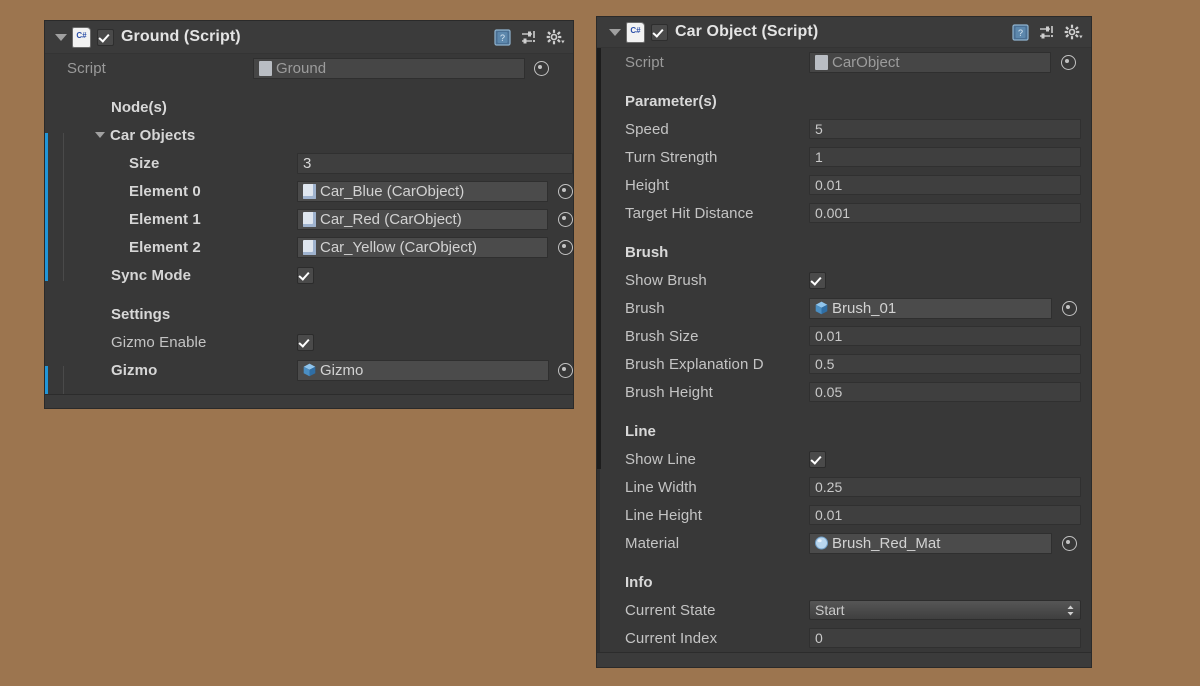 The height and width of the screenshot is (686, 1200). What do you see at coordinates (1070, 610) in the screenshot?
I see `chevron-updown-icon` at bounding box center [1070, 610].